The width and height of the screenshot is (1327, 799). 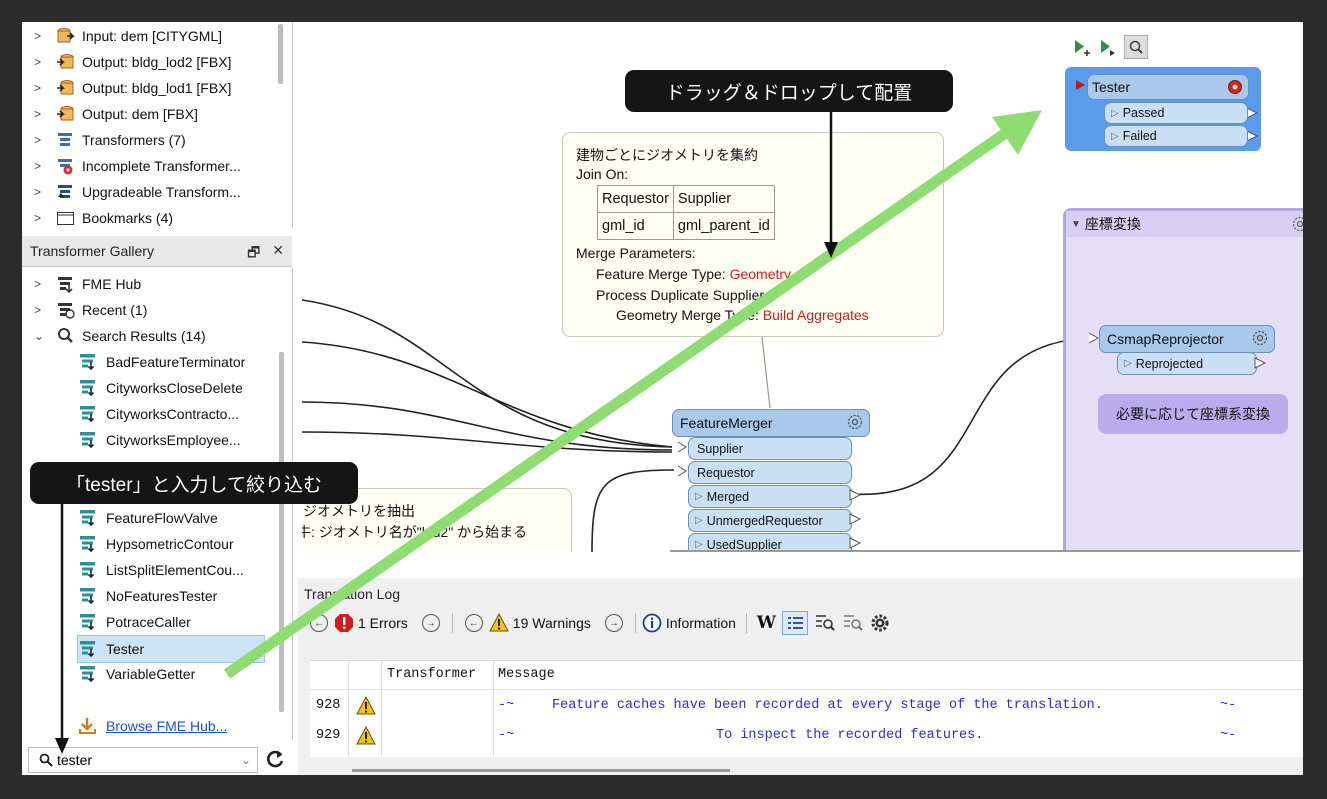 What do you see at coordinates (1176, 113) in the screenshot?
I see `output-port-passed: ▷ Passed` at bounding box center [1176, 113].